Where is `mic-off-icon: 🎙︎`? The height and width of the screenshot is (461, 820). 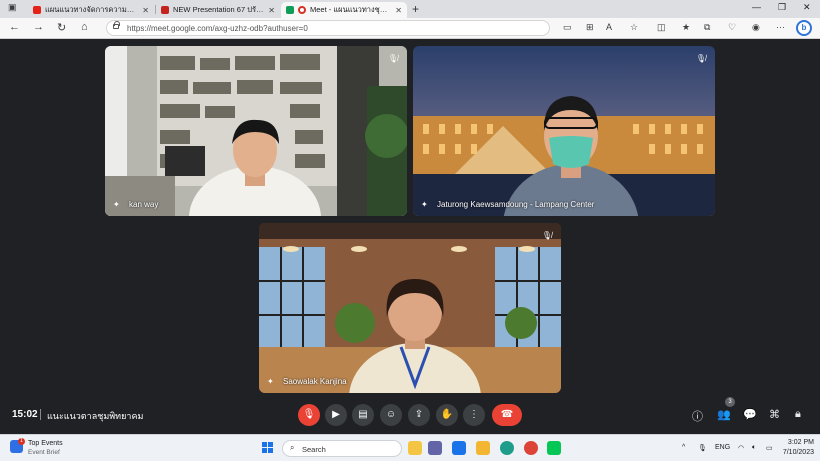
mic-off-icon: 🎙︎ is located at coordinates (309, 414).